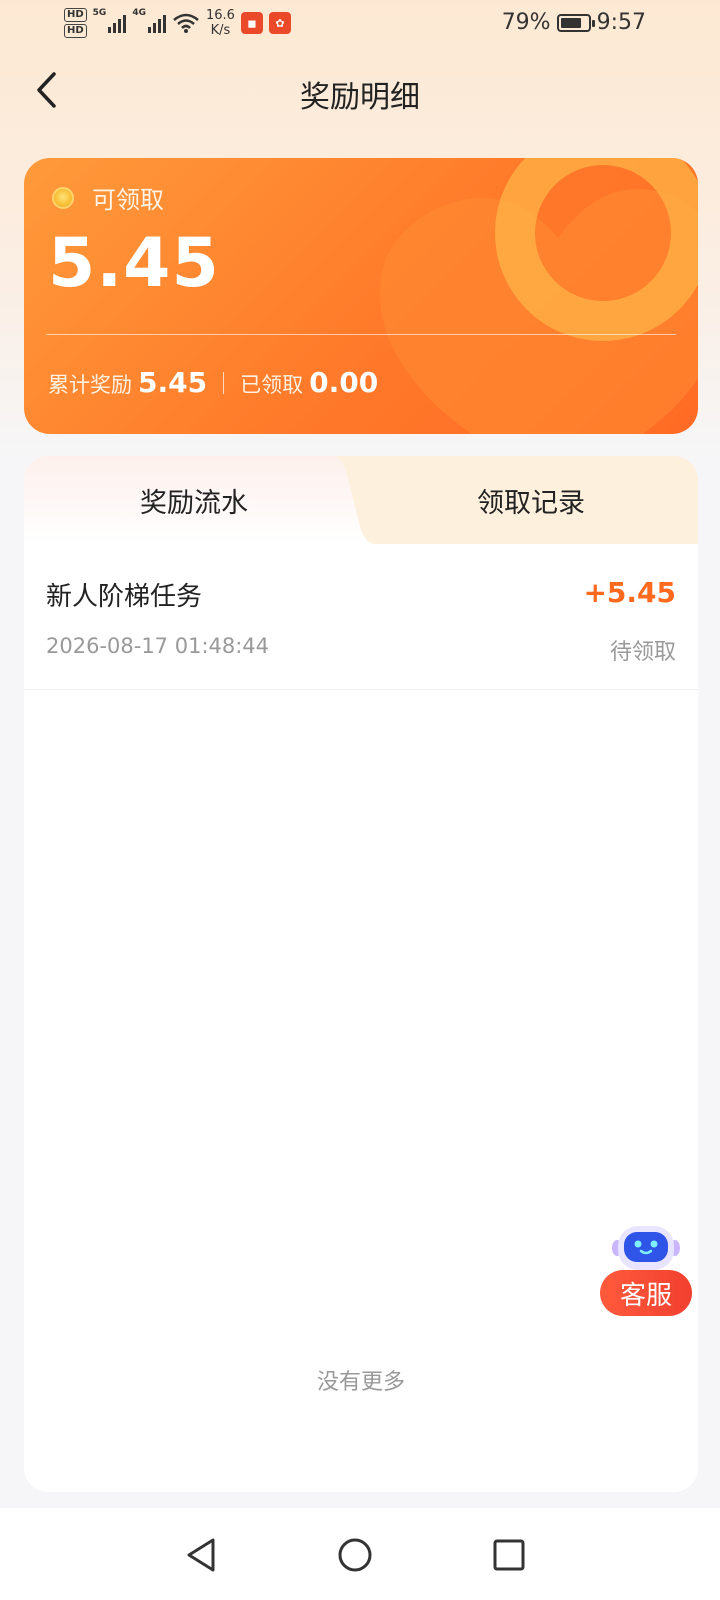  What do you see at coordinates (124, 597) in the screenshot?
I see `record-title: 新人阶梯任务` at bounding box center [124, 597].